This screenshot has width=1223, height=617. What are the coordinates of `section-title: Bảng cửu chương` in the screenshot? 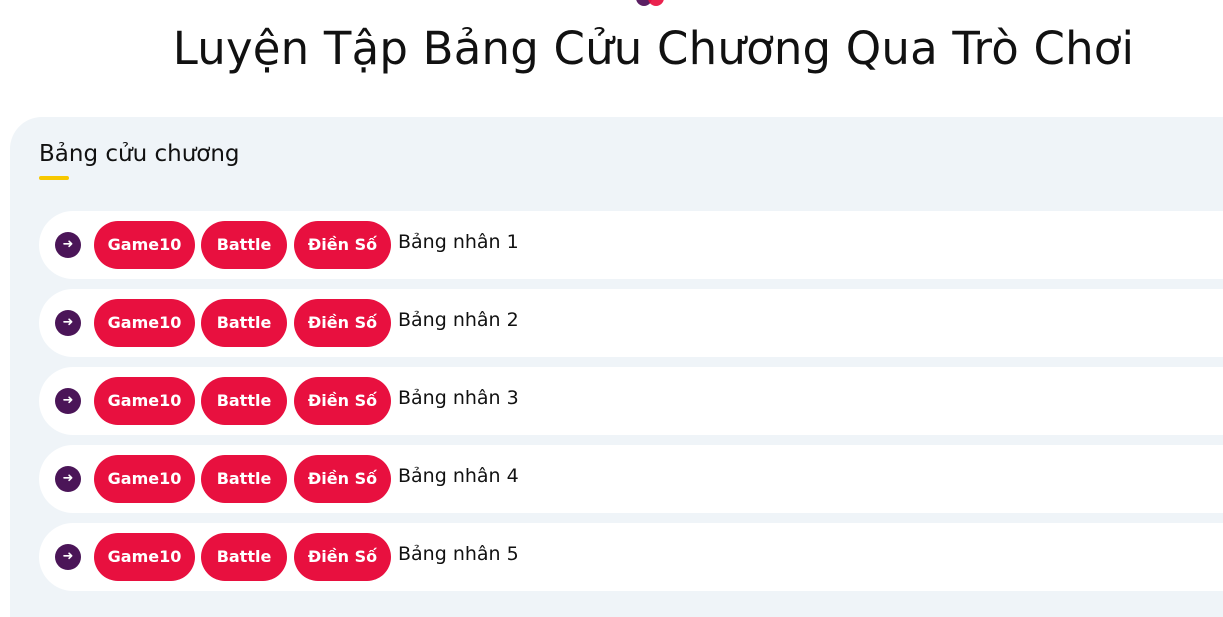 It's located at (139, 154).